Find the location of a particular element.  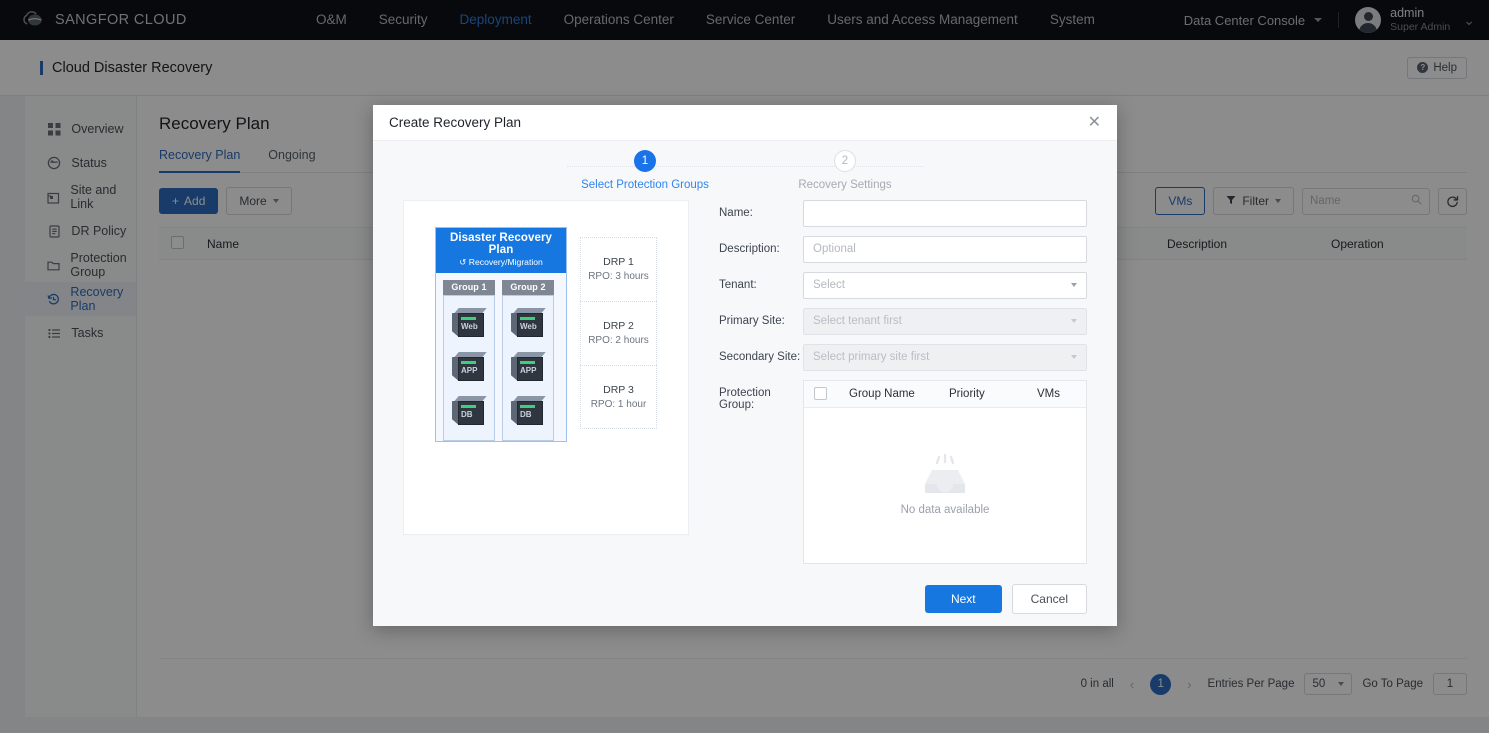

drp-rpo: RPO: 2 hours is located at coordinates (618, 341).